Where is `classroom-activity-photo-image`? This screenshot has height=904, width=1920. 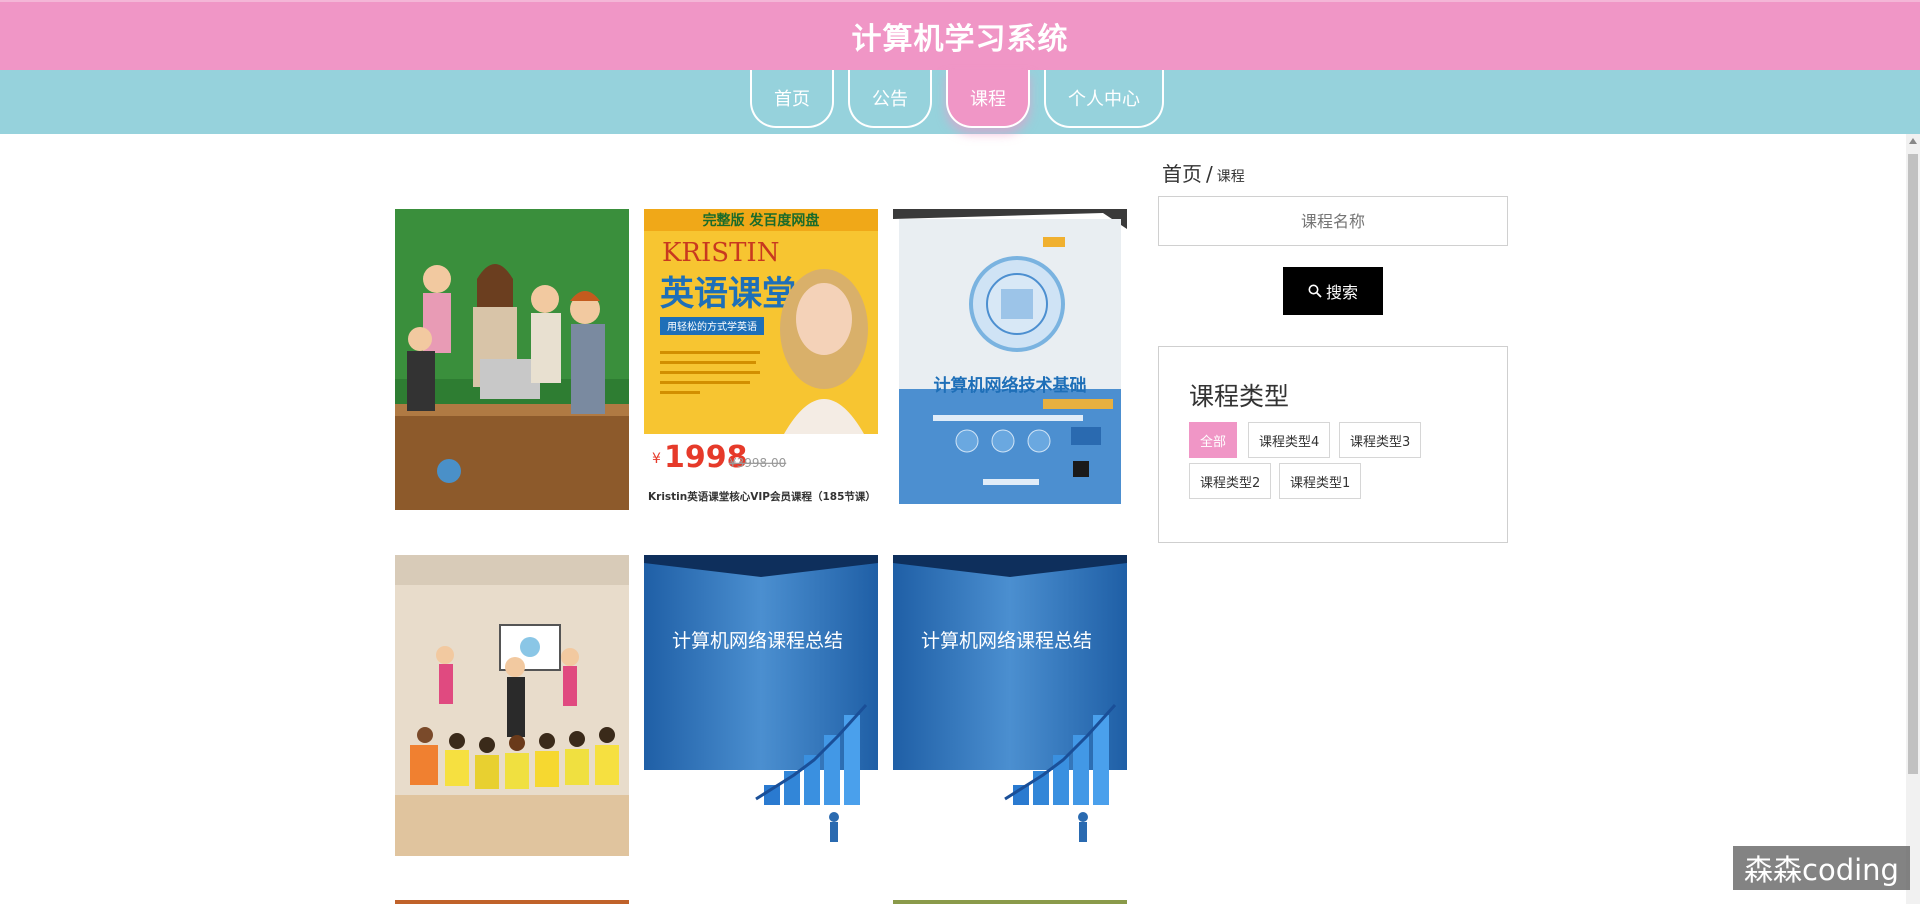 classroom-activity-photo-image is located at coordinates (512, 705).